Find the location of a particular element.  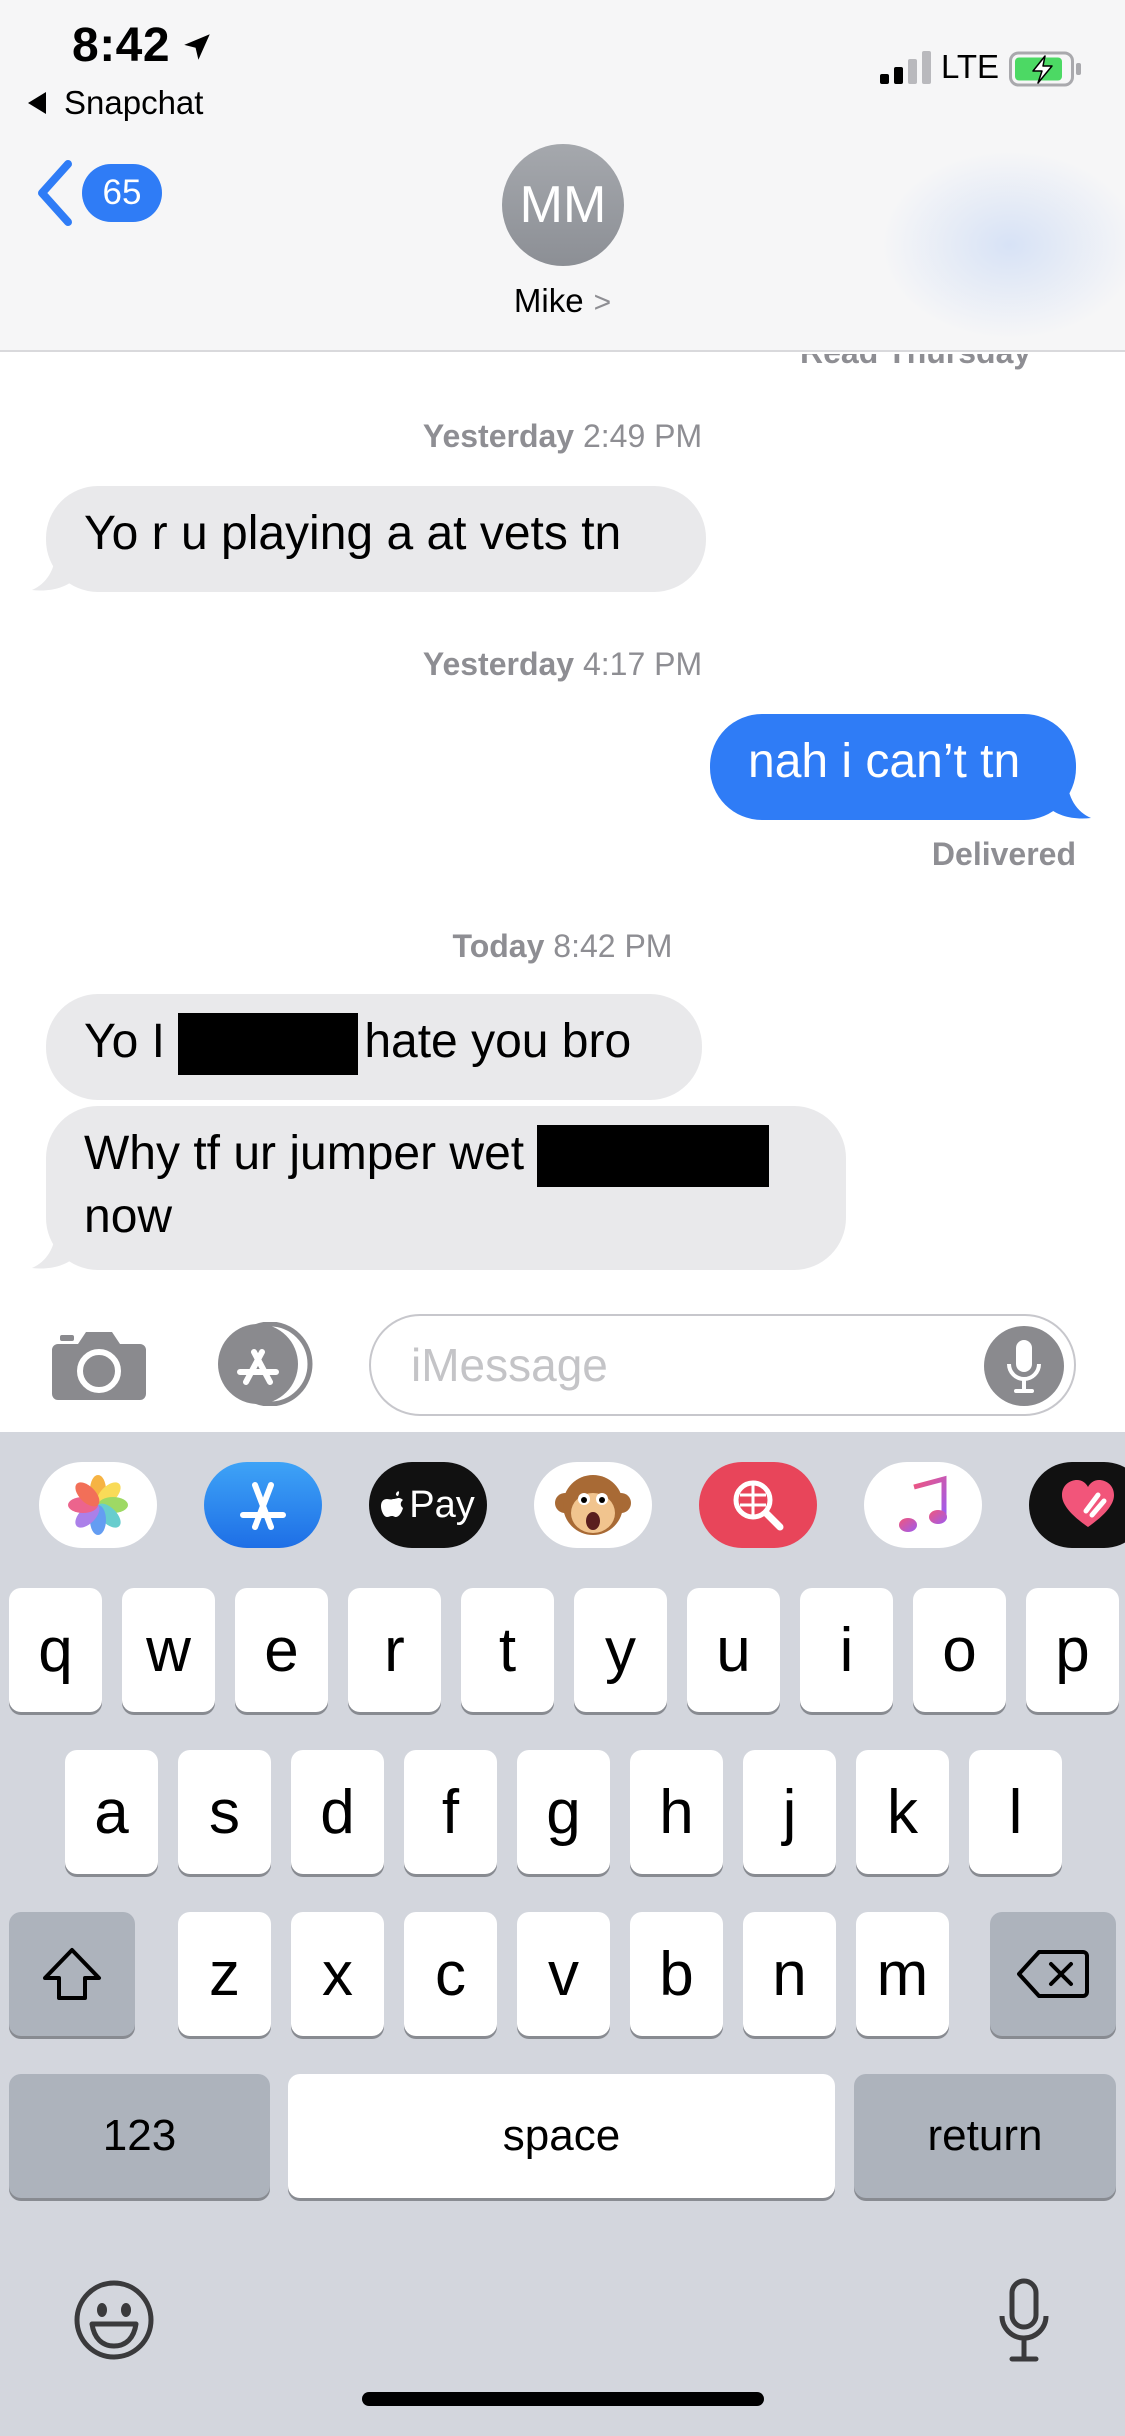

message-text: Yo I is located at coordinates (131, 1041).